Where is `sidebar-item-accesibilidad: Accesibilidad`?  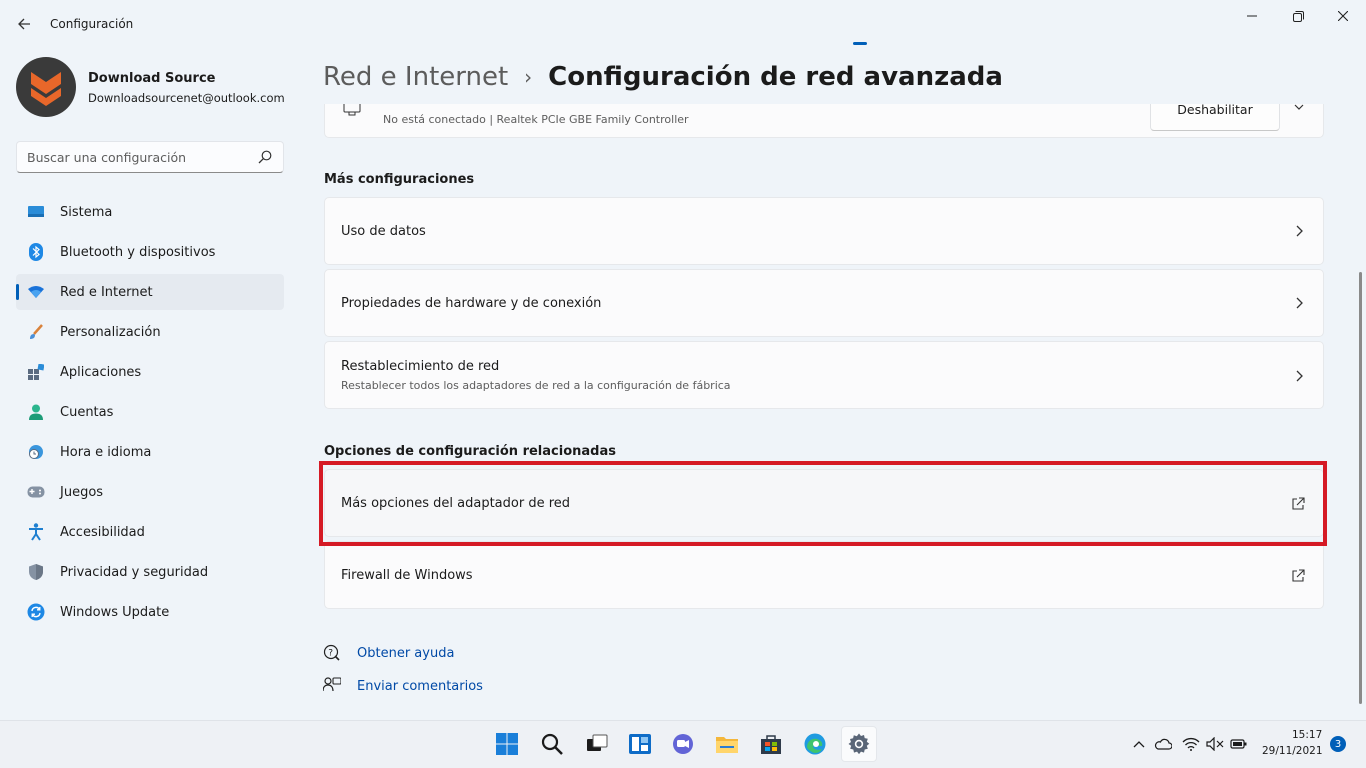
sidebar-item-accesibilidad: Accesibilidad is located at coordinates (150, 532).